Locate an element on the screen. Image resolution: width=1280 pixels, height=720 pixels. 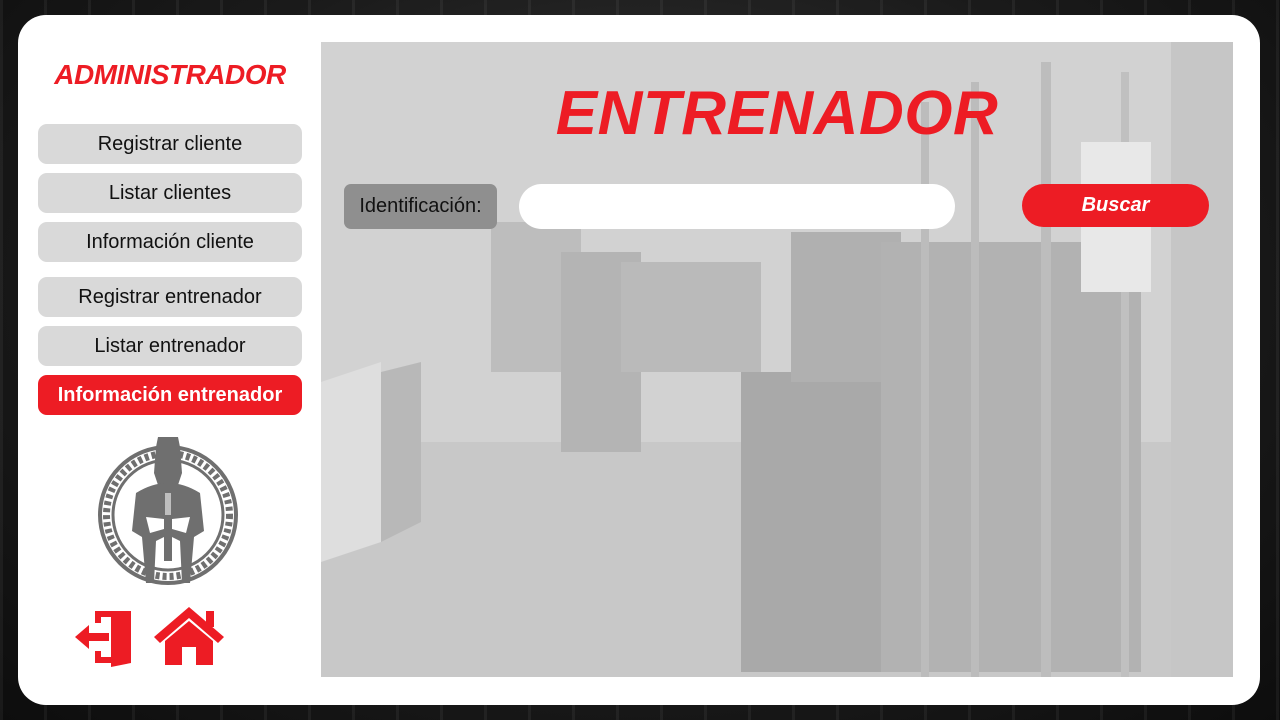
logout-icon is located at coordinates (103, 637).